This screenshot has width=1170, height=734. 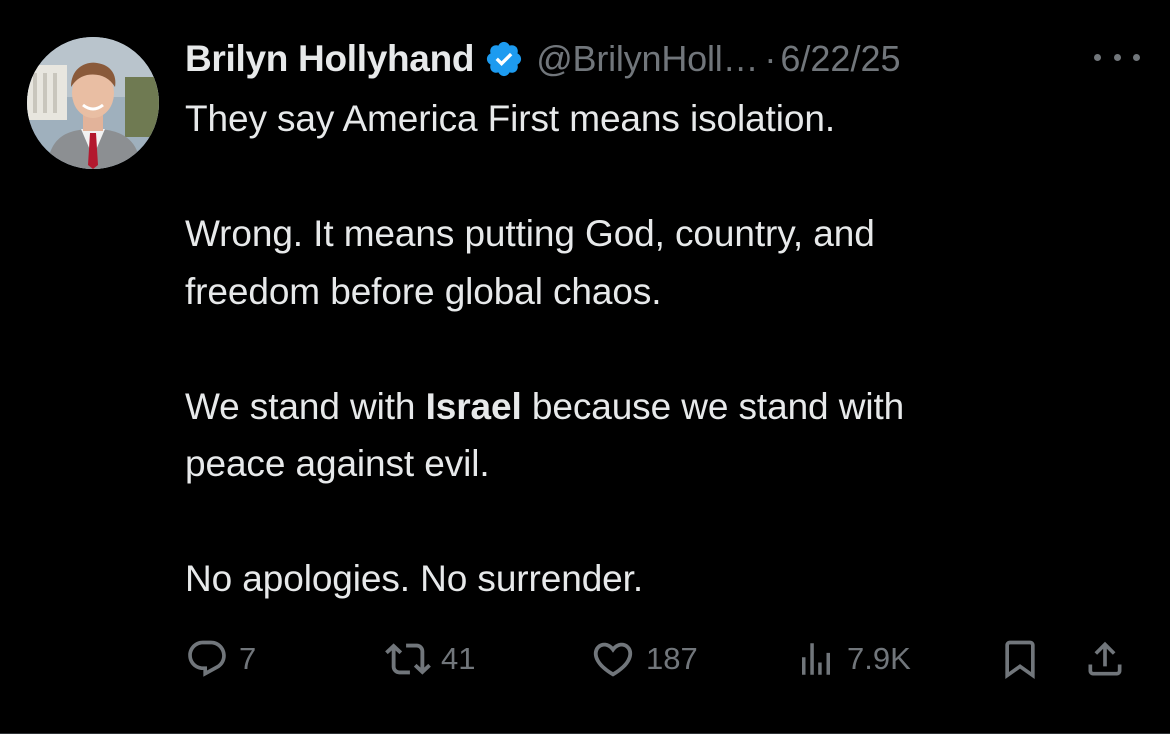 I want to click on bookmark-icon, so click(x=1020, y=660).